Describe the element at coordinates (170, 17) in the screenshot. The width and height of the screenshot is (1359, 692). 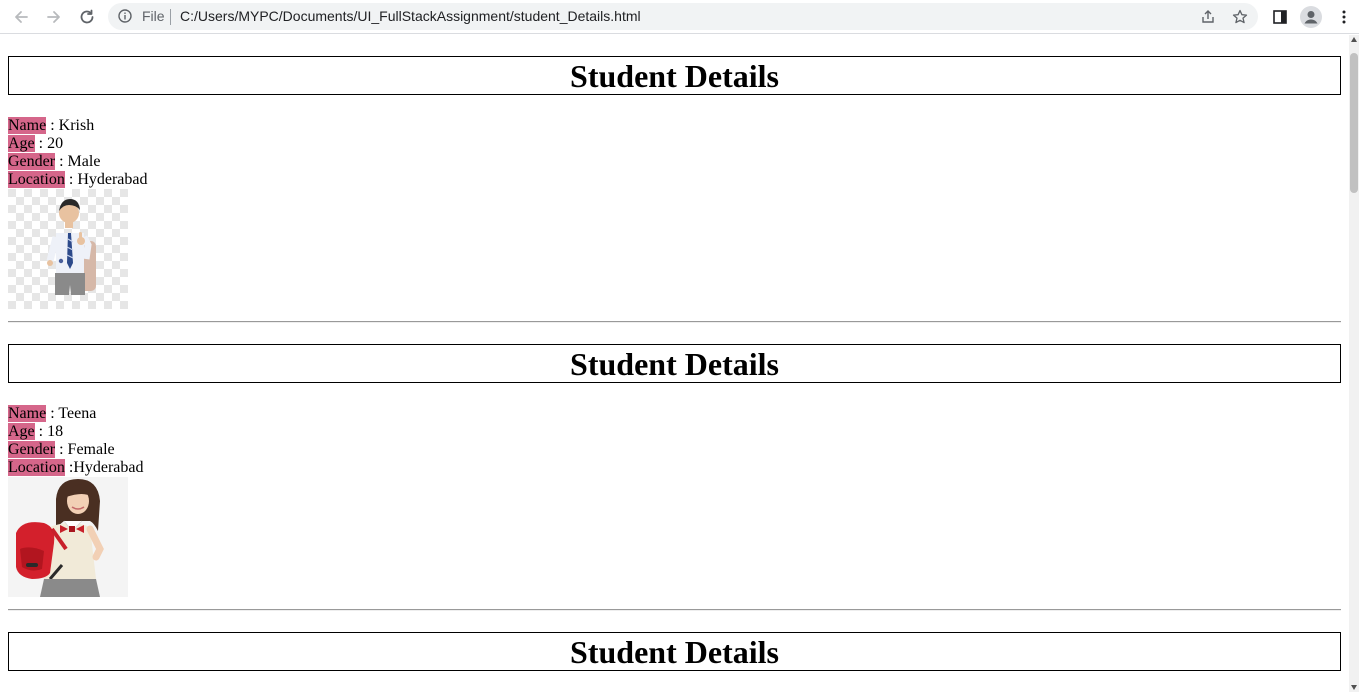
I see `omnibox-divider` at that location.